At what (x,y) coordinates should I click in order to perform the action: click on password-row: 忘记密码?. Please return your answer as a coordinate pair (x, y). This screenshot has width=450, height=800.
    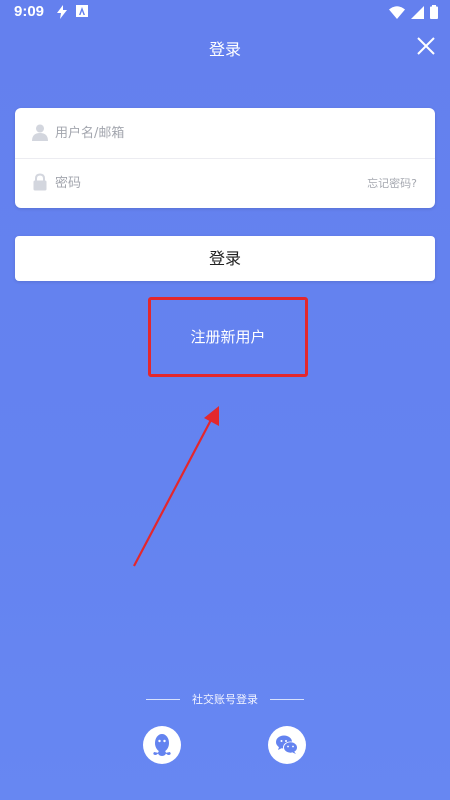
    Looking at the image, I should click on (225, 183).